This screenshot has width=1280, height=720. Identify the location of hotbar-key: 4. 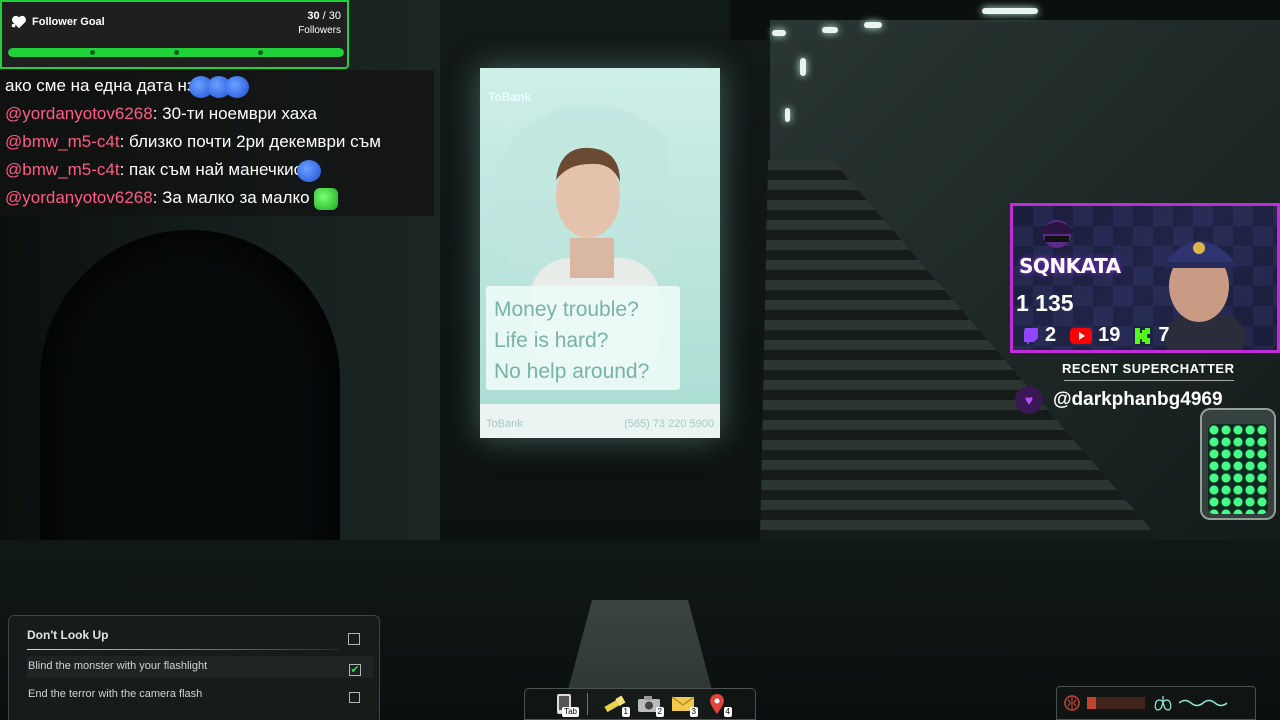
(727, 712).